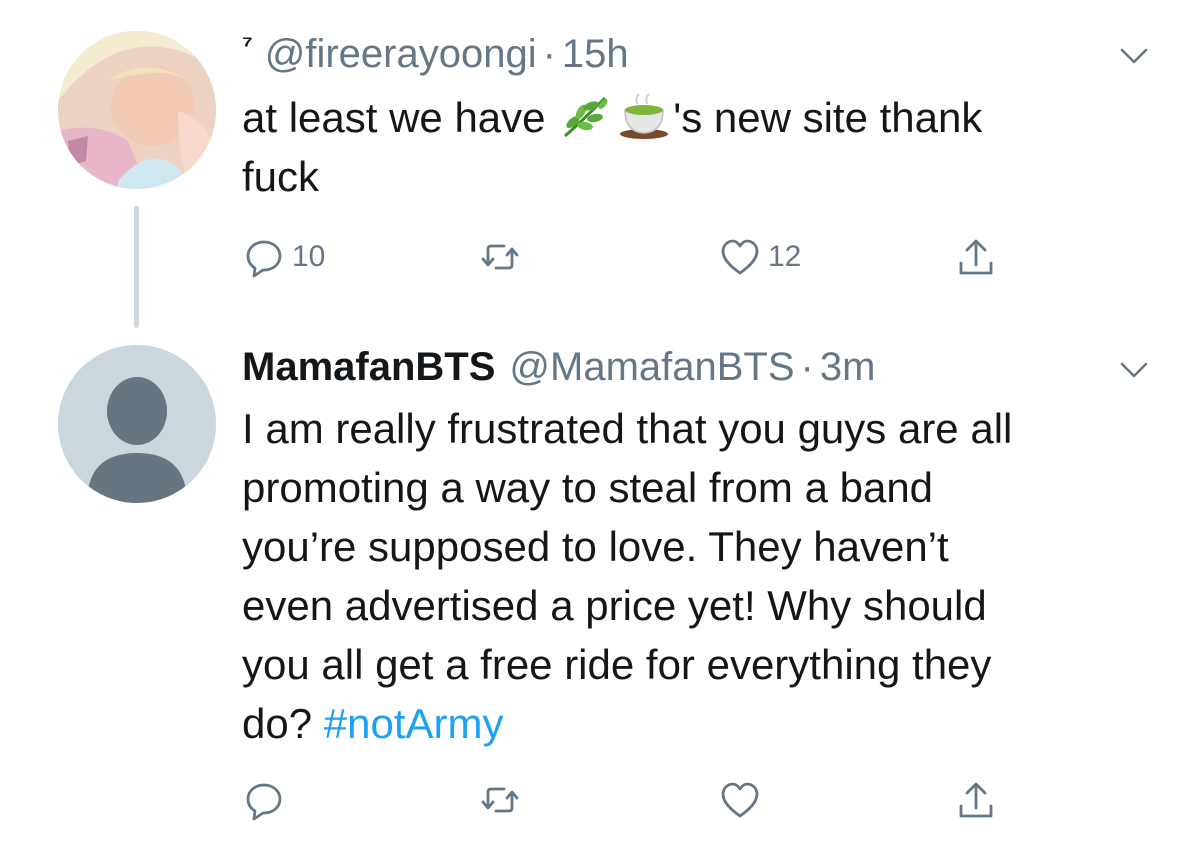  What do you see at coordinates (586, 117) in the screenshot?
I see `herb-emoji` at bounding box center [586, 117].